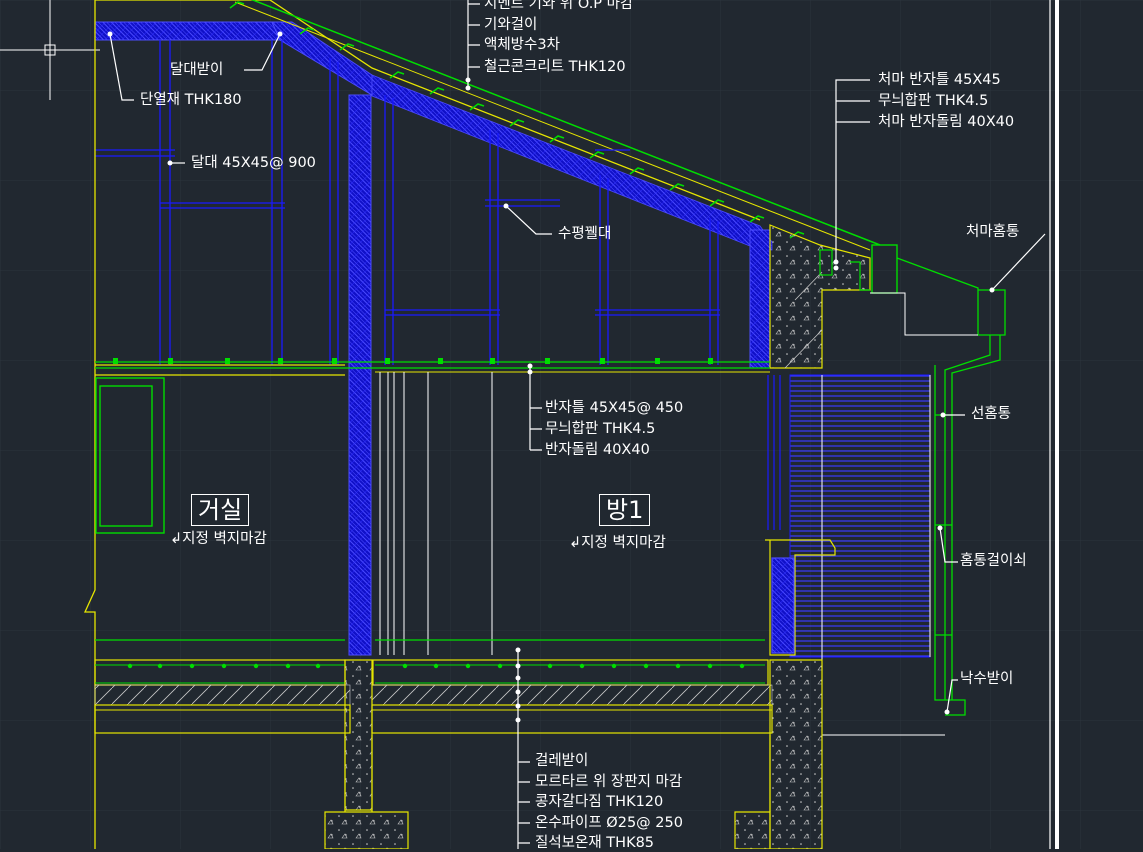  I want to click on room1-finish-note: ↲지정 벽지마감, so click(617, 543).